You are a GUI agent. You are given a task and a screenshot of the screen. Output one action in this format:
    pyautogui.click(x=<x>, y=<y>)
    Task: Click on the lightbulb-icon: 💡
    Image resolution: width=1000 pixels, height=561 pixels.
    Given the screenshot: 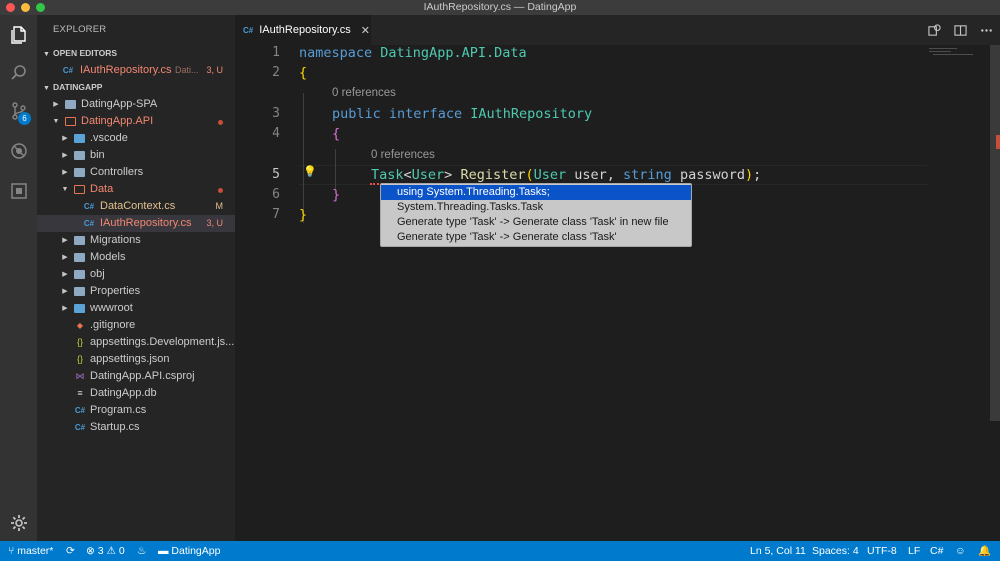 What is the action you would take?
    pyautogui.click(x=310, y=171)
    